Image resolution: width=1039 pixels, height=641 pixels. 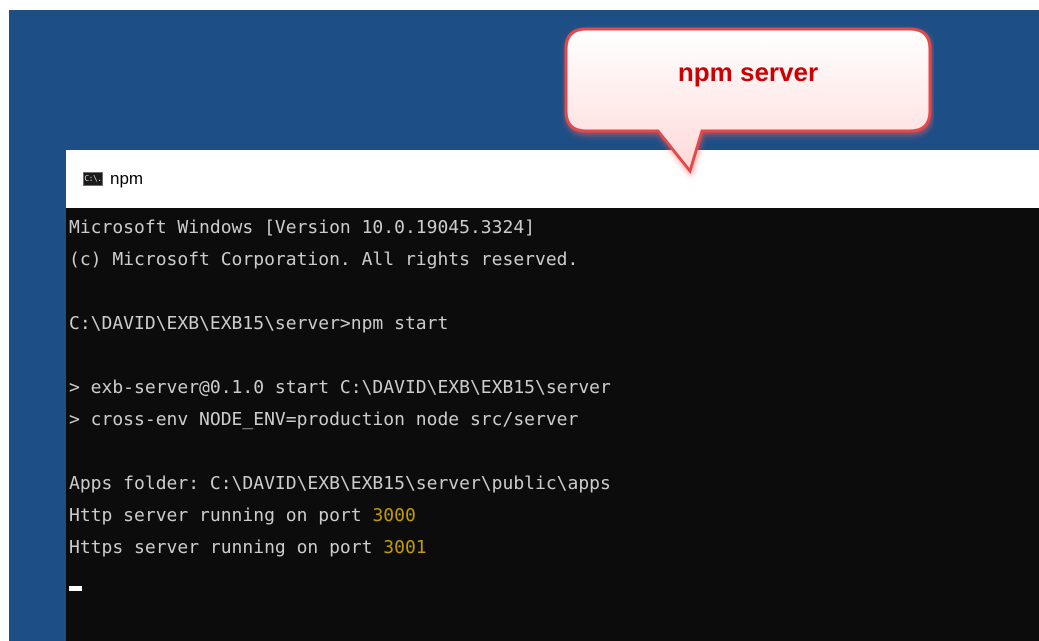 I want to click on https-status-text: Https server running on port, so click(x=226, y=547).